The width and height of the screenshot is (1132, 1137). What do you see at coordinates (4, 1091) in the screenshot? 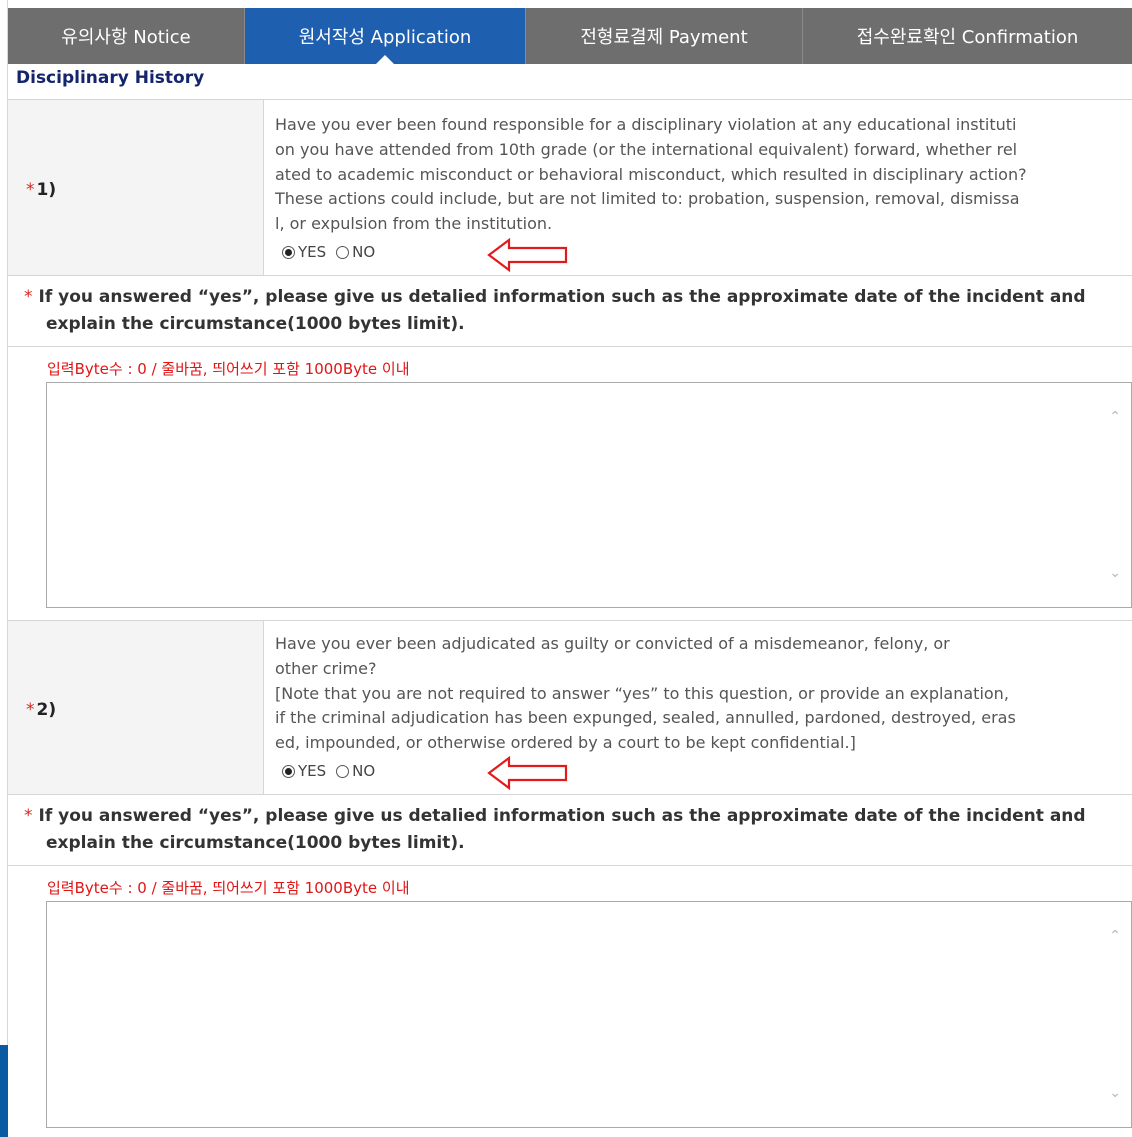
I see `side-decoration` at bounding box center [4, 1091].